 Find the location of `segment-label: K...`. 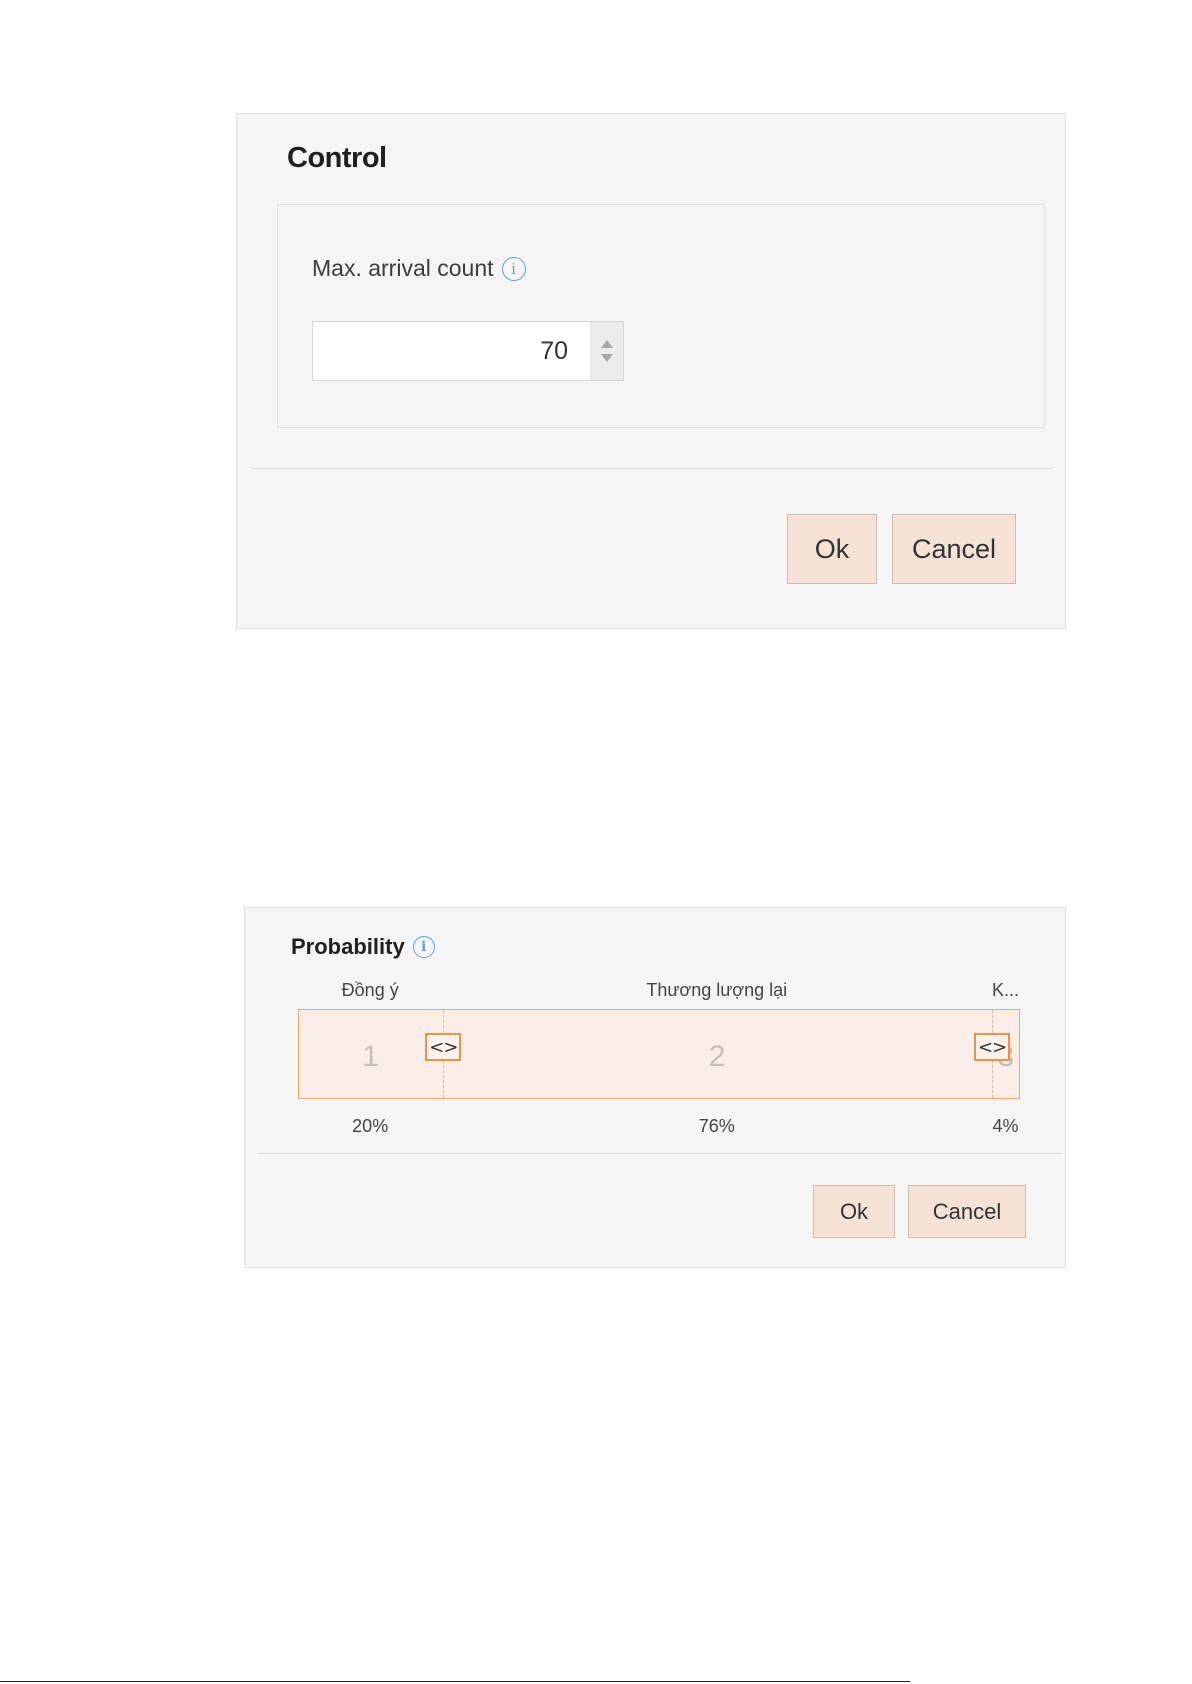

segment-label: K... is located at coordinates (1006, 990).